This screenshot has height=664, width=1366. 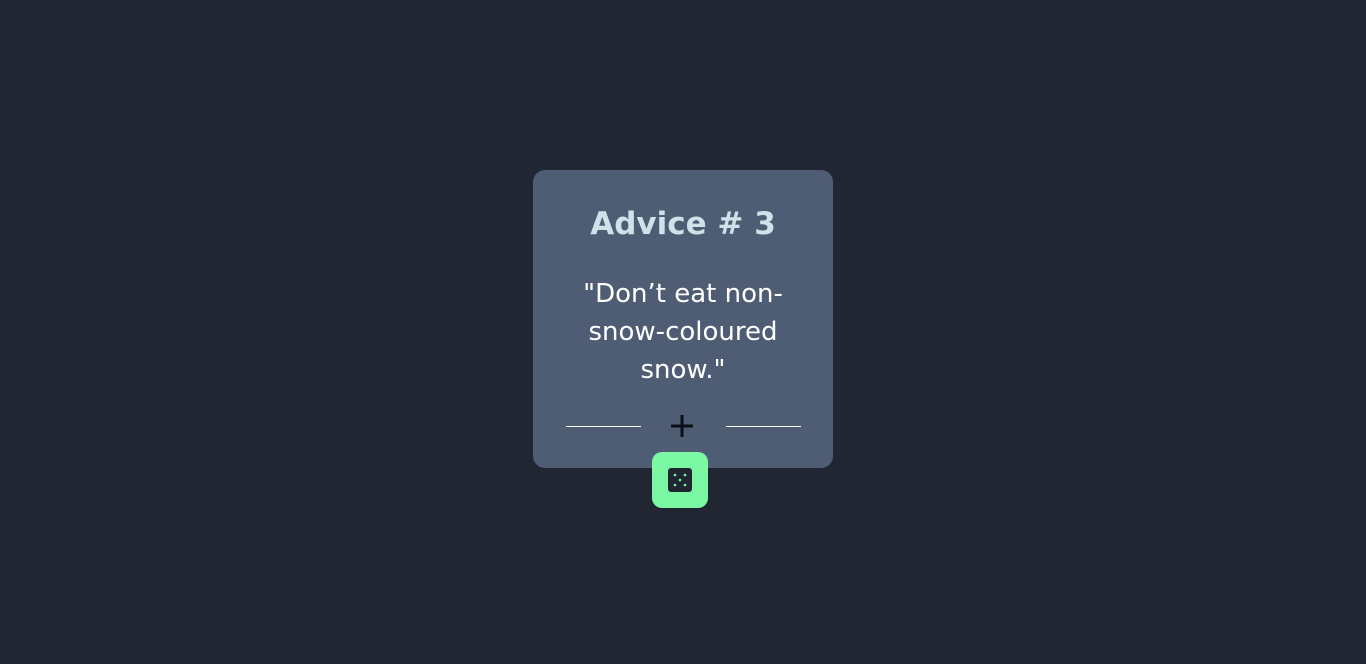 What do you see at coordinates (763, 426) in the screenshot?
I see `divider-line-right` at bounding box center [763, 426].